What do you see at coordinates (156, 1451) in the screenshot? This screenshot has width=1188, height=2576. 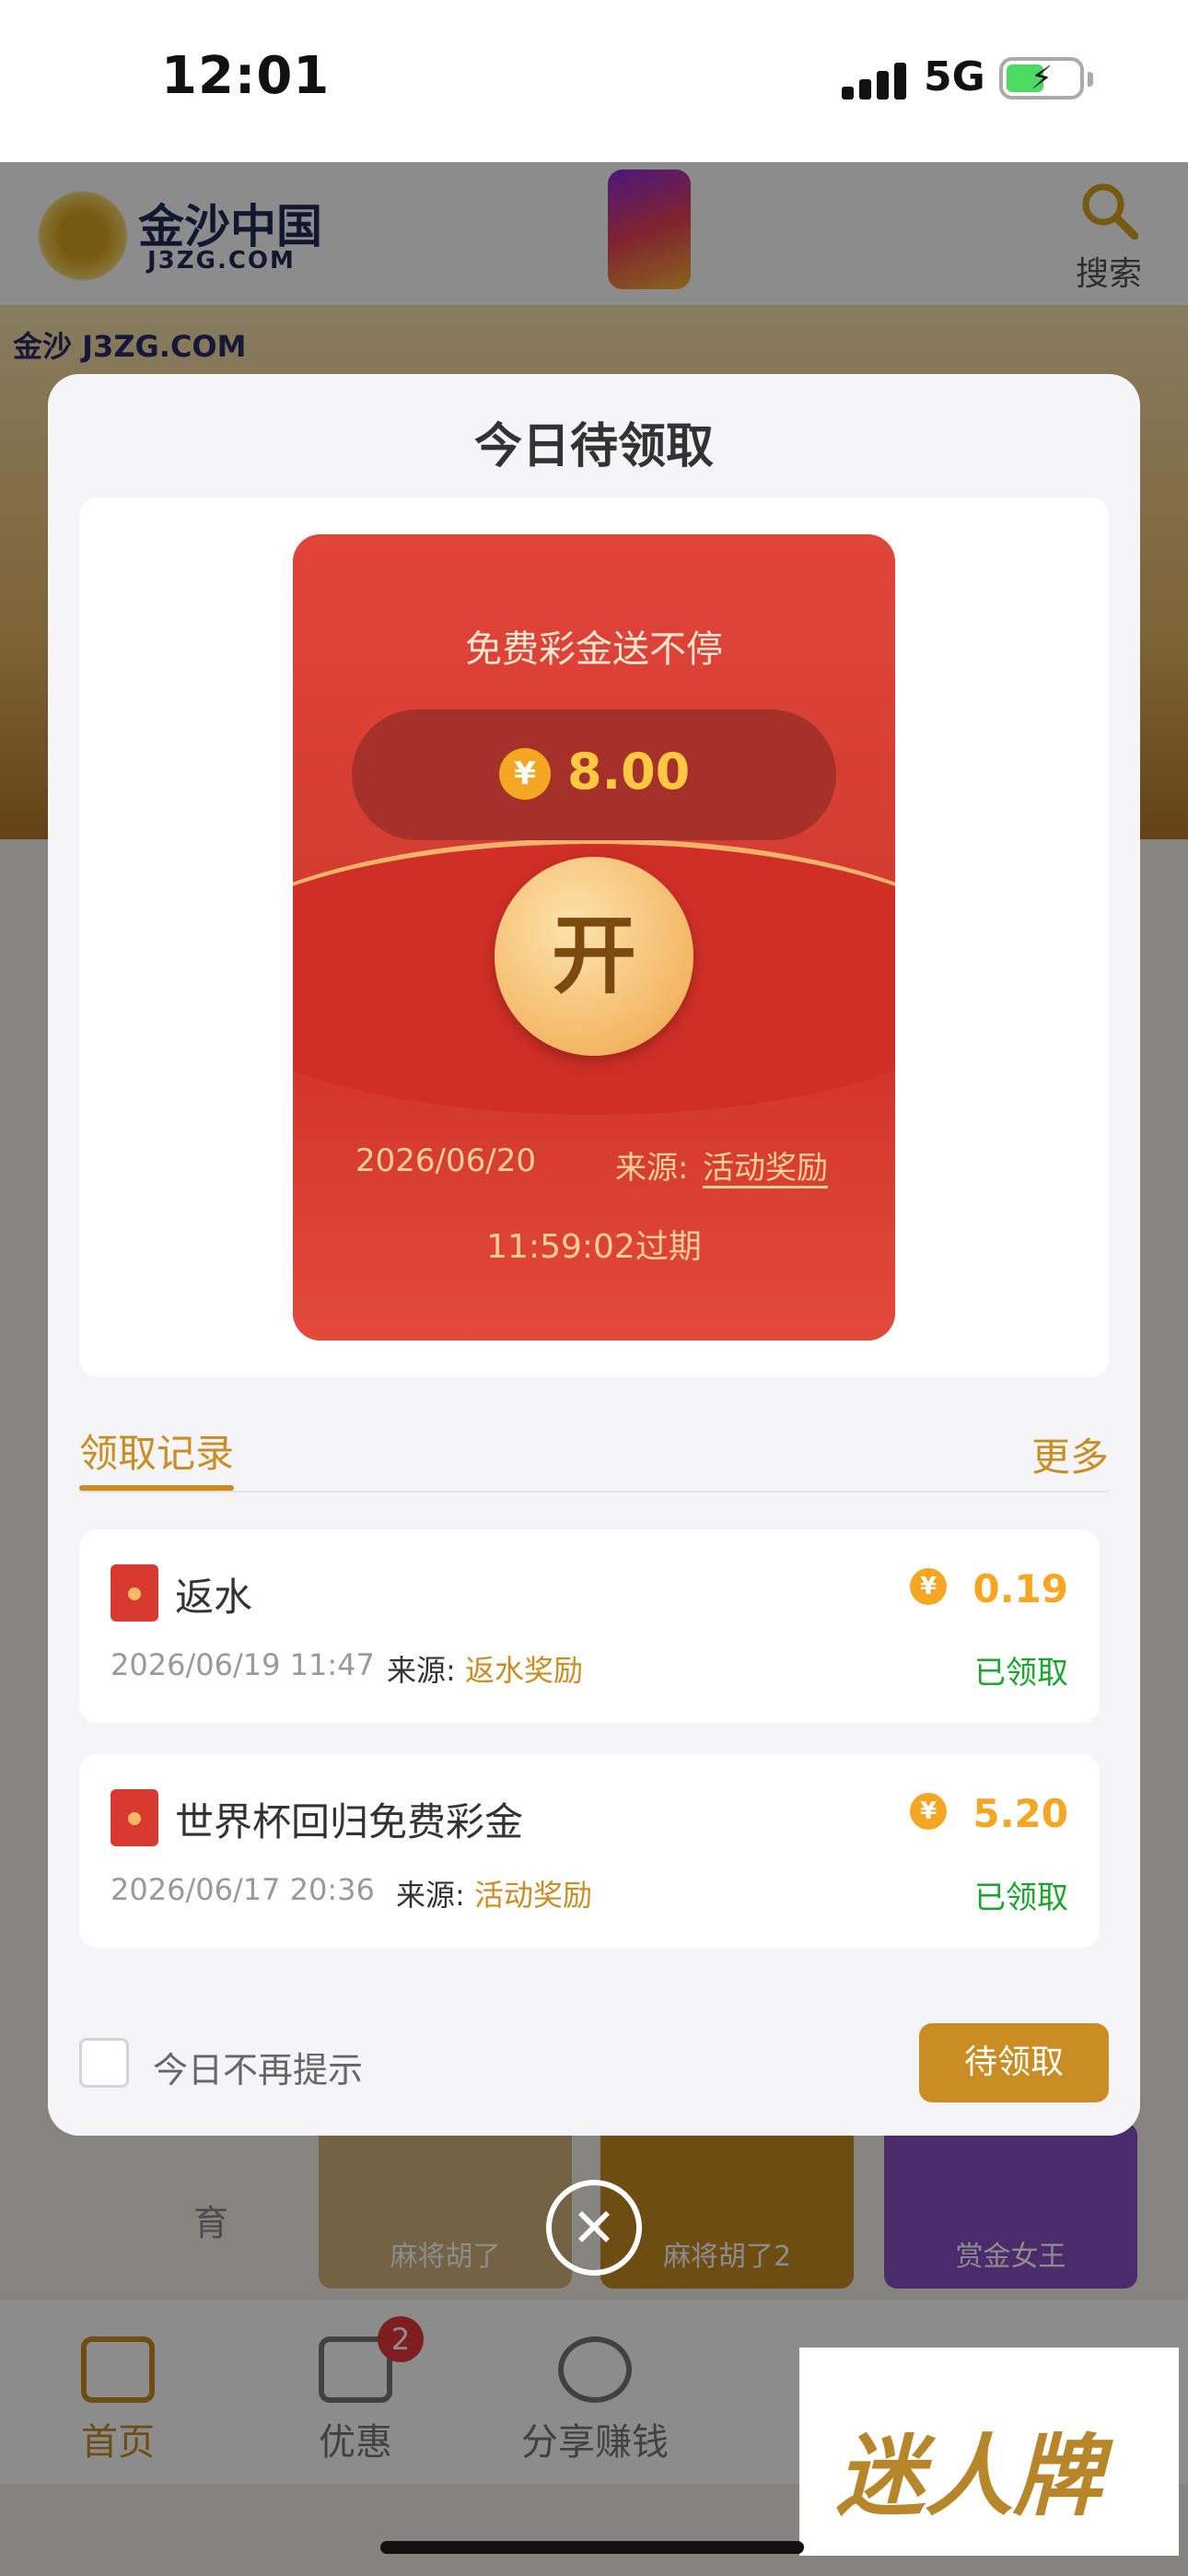 I see `tab-claim-records: 领取记录` at bounding box center [156, 1451].